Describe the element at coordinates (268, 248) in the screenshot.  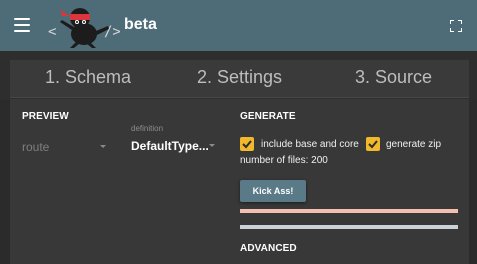
I see `advanced-heading: ADVANCED` at that location.